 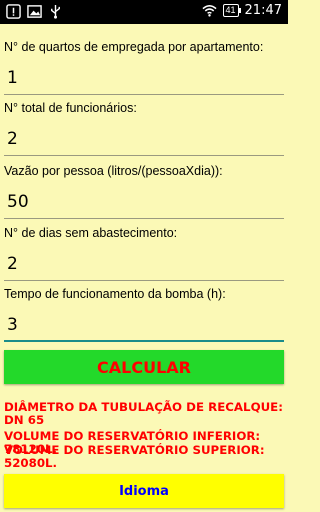 I want to click on field-label-days-without-supply: N° de dias sem abastecimento:, so click(x=91, y=233).